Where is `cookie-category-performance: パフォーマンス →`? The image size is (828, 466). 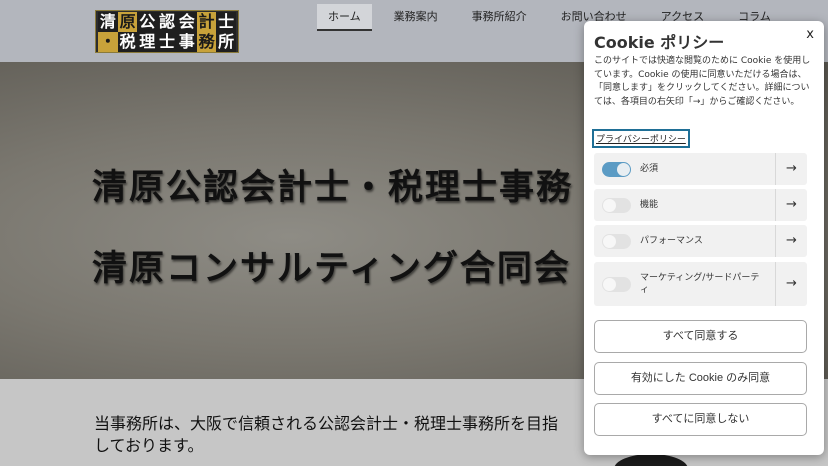
cookie-category-performance: パフォーマンス → is located at coordinates (700, 241).